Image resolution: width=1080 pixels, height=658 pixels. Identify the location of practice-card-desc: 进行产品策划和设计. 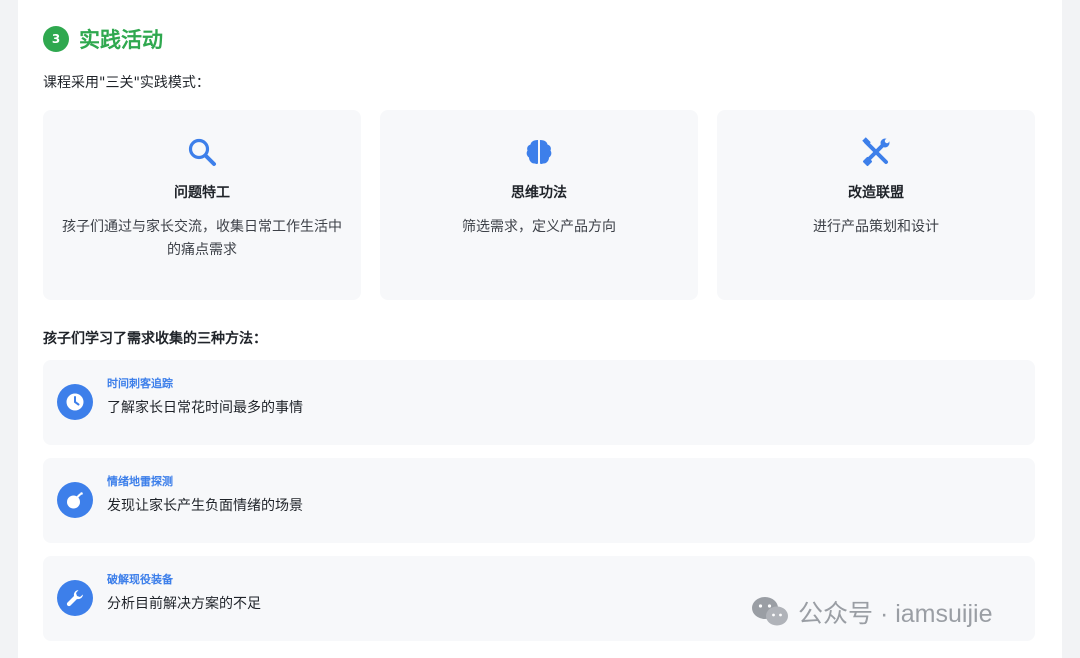
(876, 227).